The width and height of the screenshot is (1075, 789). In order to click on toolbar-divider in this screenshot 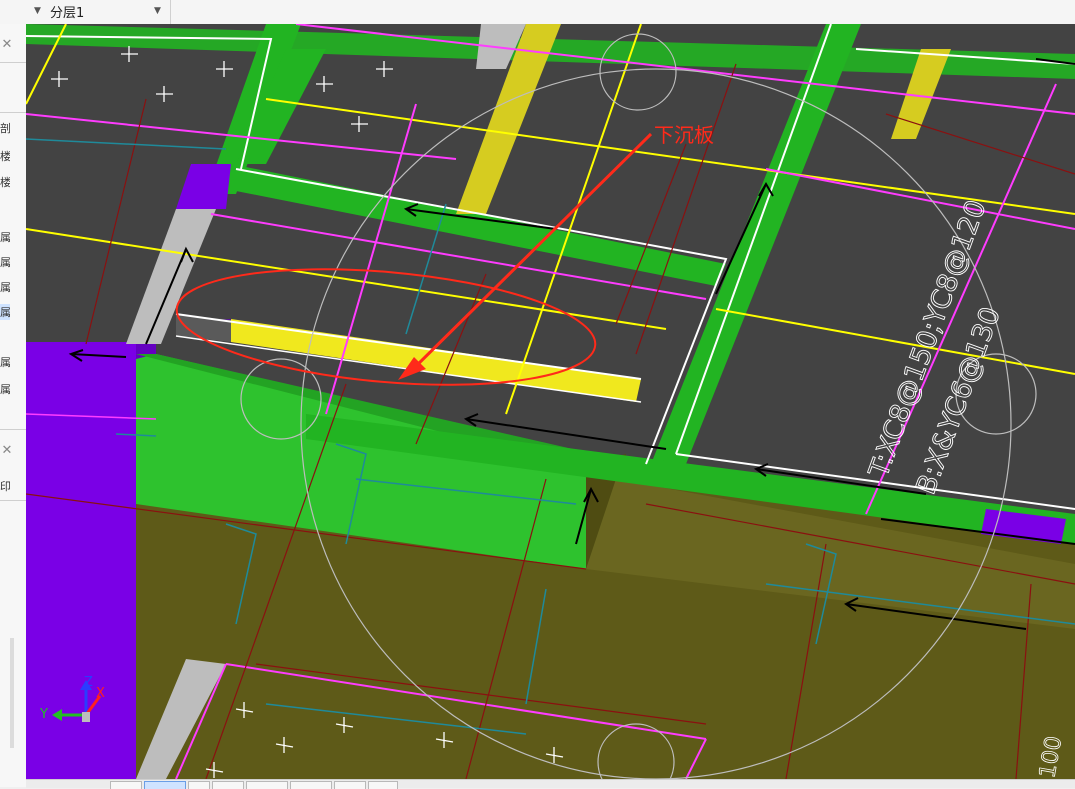, I will do `click(170, 12)`.